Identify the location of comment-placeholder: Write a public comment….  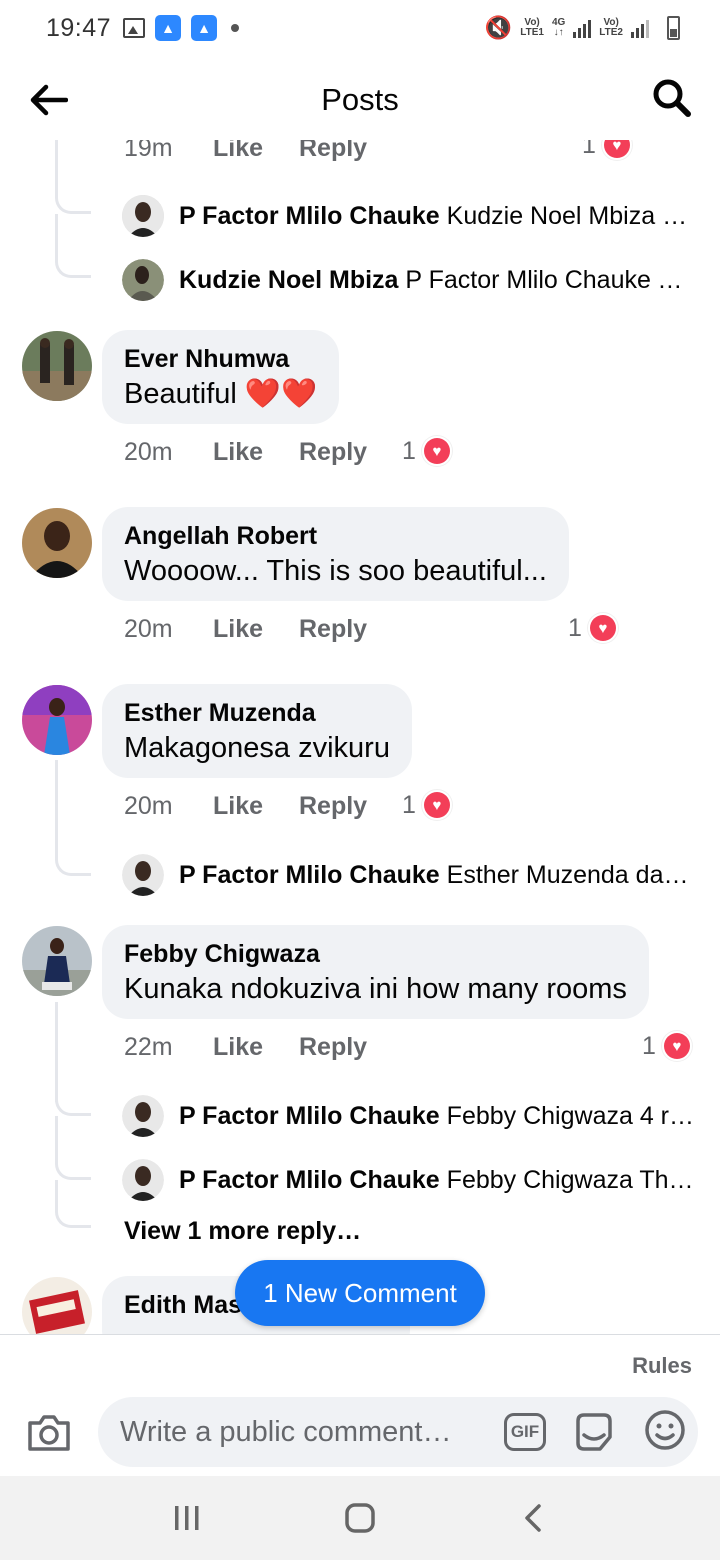
(286, 1431).